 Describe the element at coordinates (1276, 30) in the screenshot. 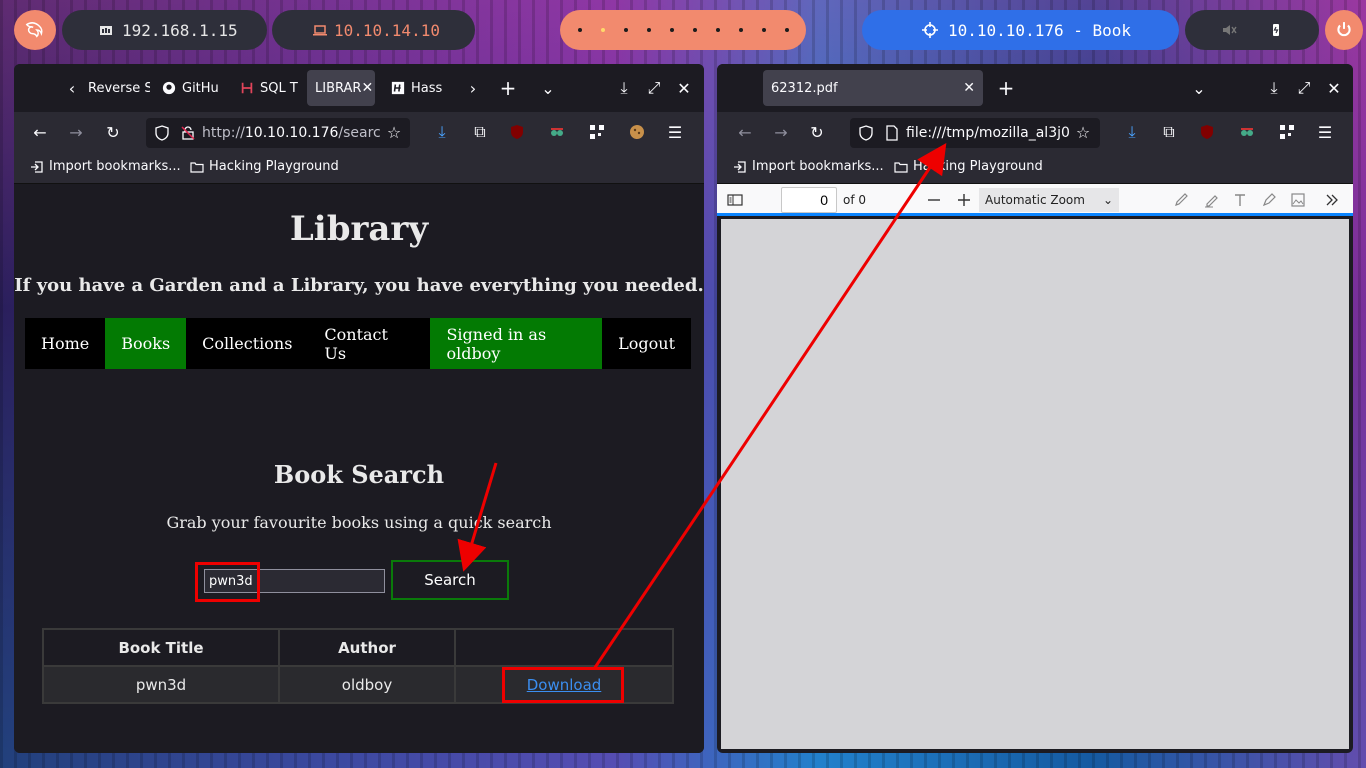

I see `battery-icon` at that location.